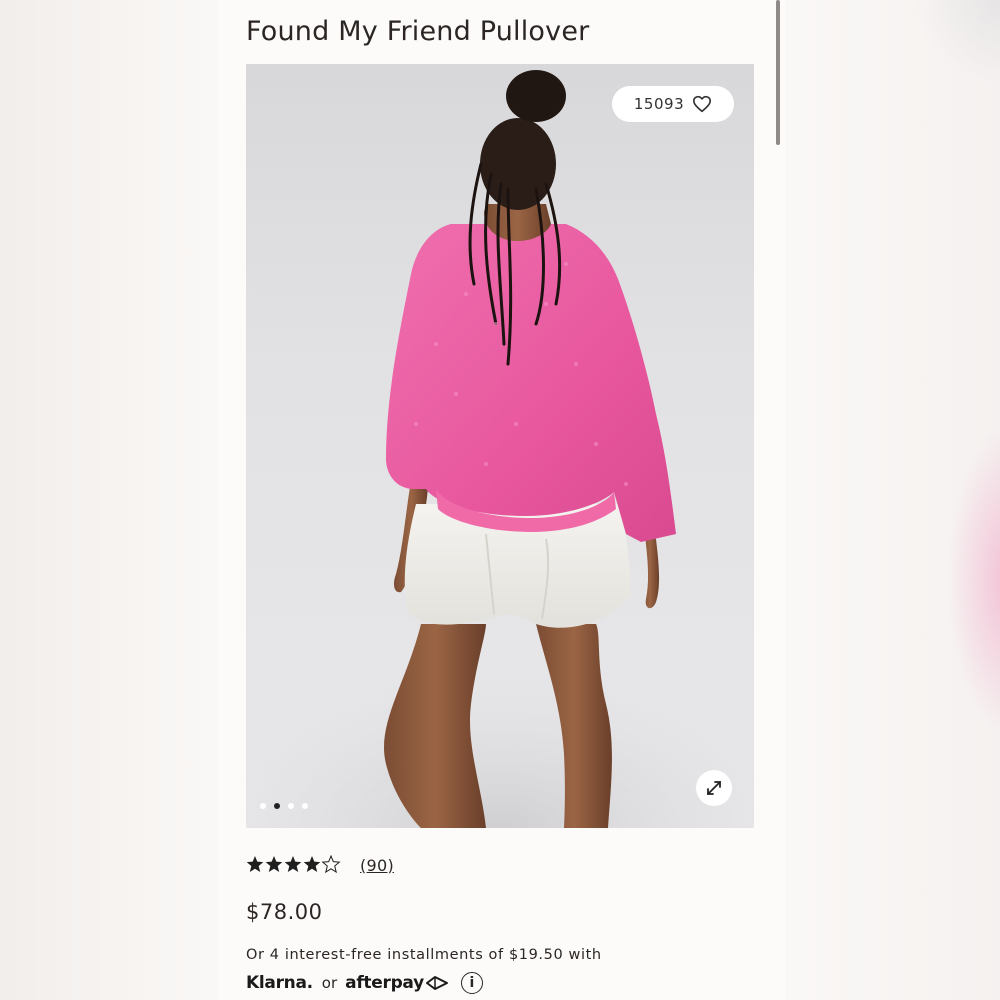 The width and height of the screenshot is (1000, 1000). I want to click on expand-image-button, so click(714, 788).